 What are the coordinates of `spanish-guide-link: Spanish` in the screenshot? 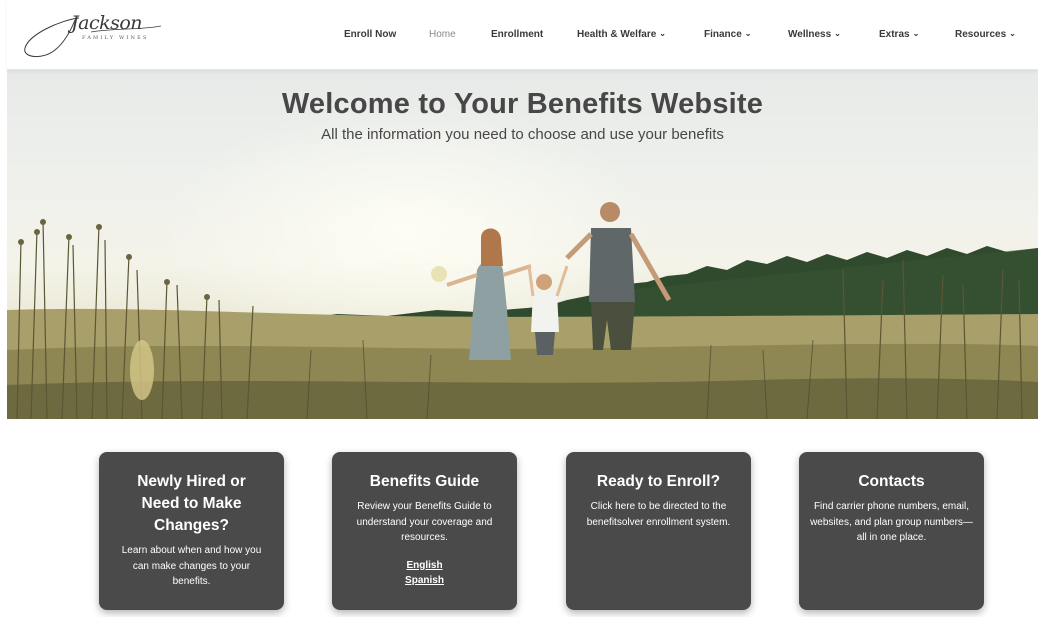 It's located at (424, 580).